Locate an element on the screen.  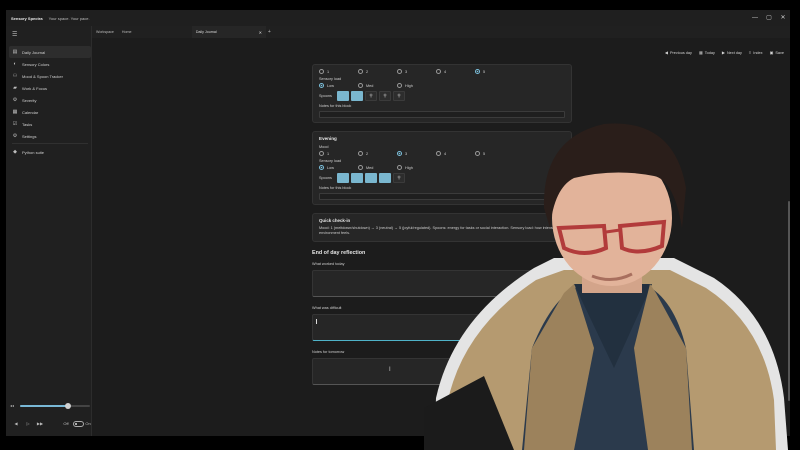
spoons-row: Spoons ⚲ ⚲ ⚲ is located at coordinates (442, 96).